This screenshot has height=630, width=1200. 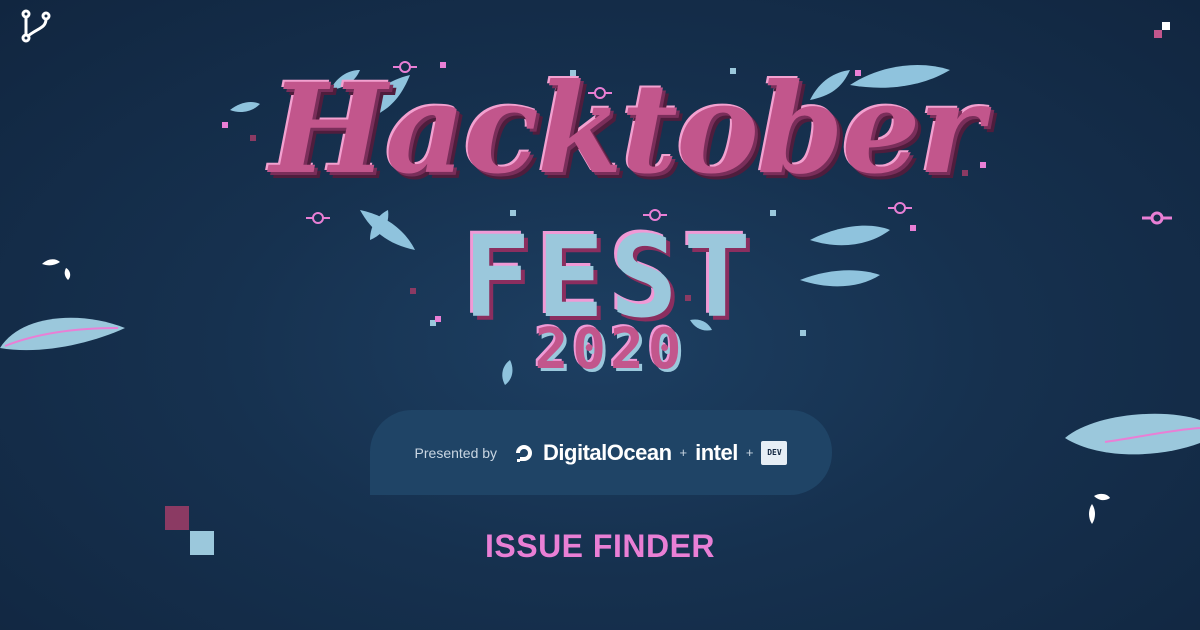 I want to click on sponsor-banner: Presented by DigitalOcean + intel + DEV, so click(x=601, y=452).